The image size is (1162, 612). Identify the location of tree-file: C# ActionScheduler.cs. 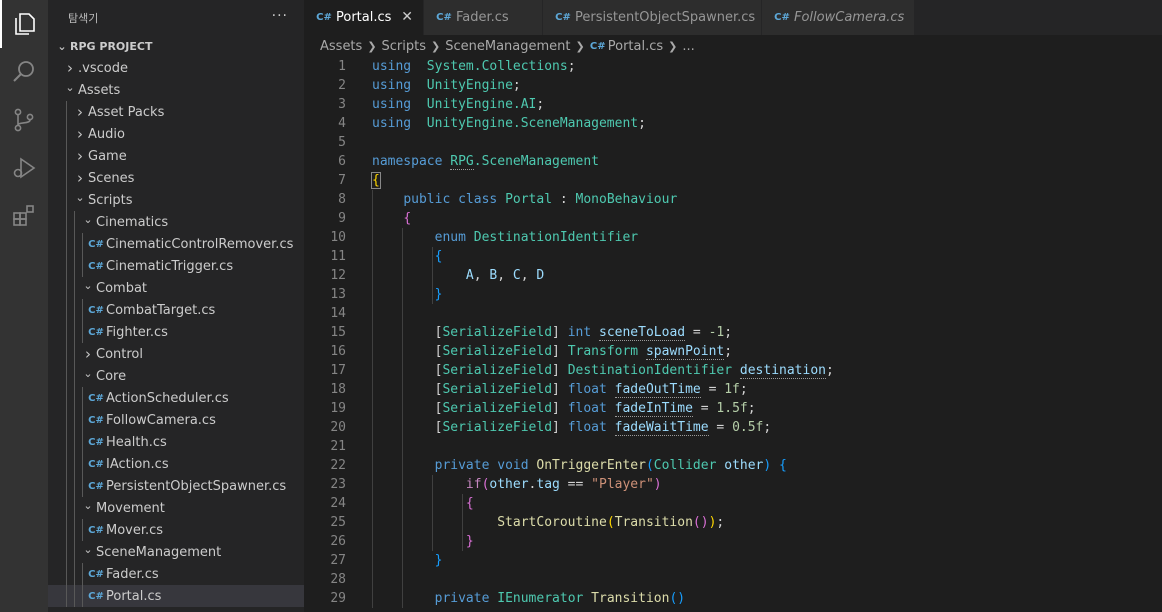
(176, 398).